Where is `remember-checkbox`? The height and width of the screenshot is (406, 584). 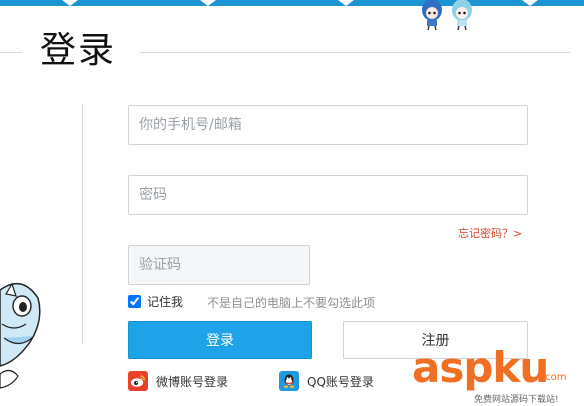
remember-checkbox is located at coordinates (134, 301).